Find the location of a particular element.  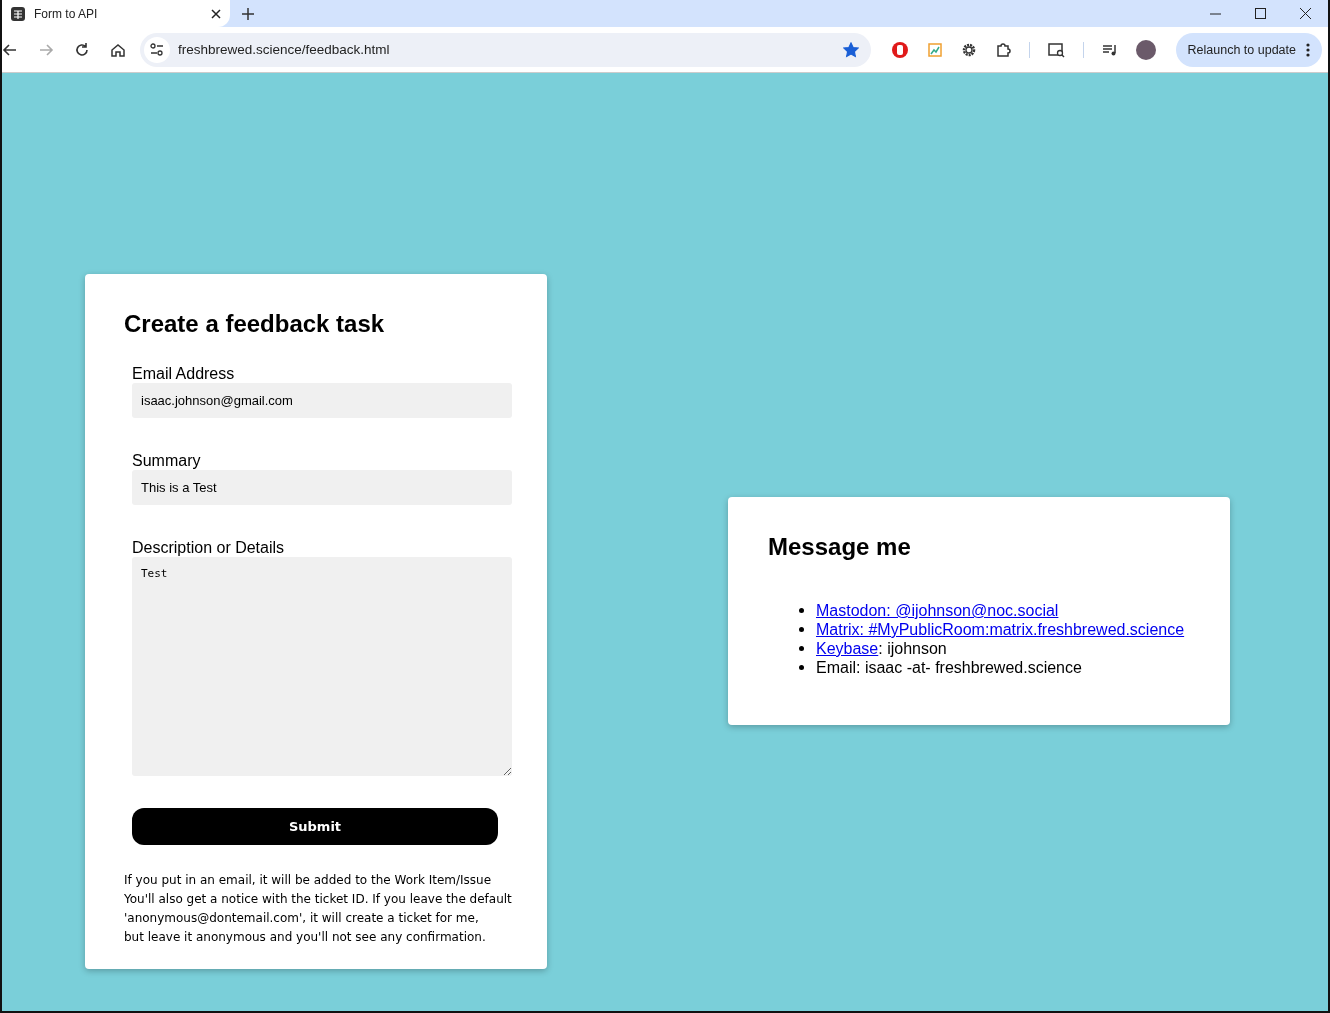

browser-tab: Form to API is located at coordinates (116, 13).